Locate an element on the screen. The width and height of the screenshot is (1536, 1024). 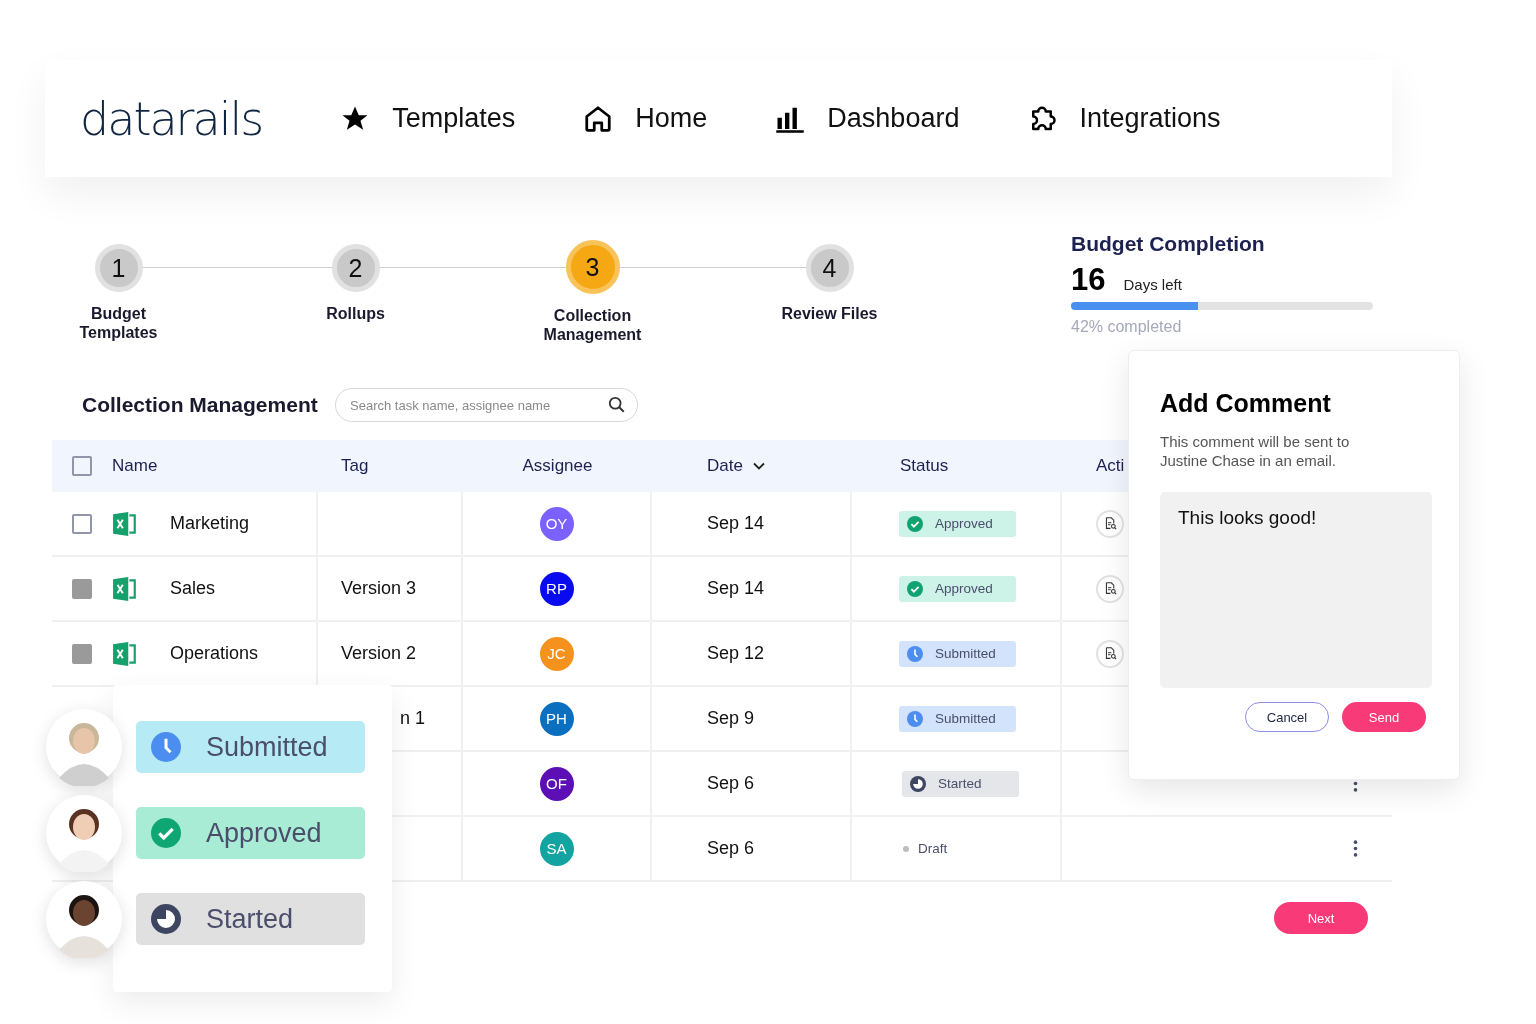
step-circle: 1 is located at coordinates (118, 268).